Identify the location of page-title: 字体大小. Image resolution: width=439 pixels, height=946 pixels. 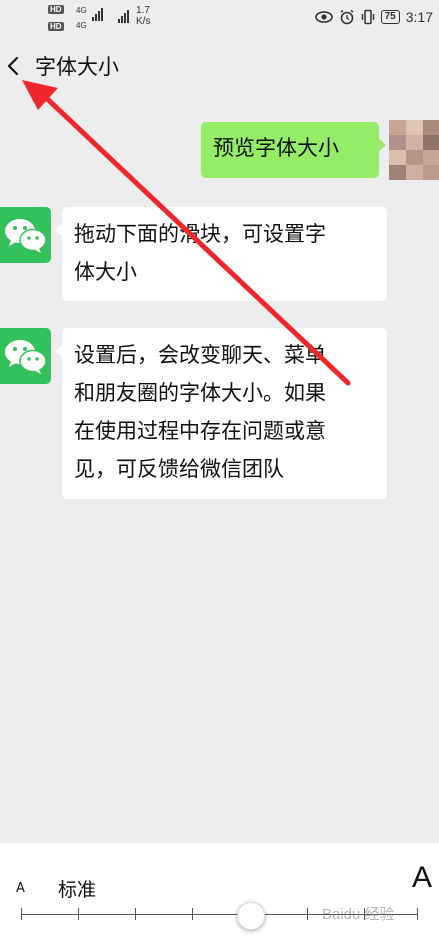
(77, 67).